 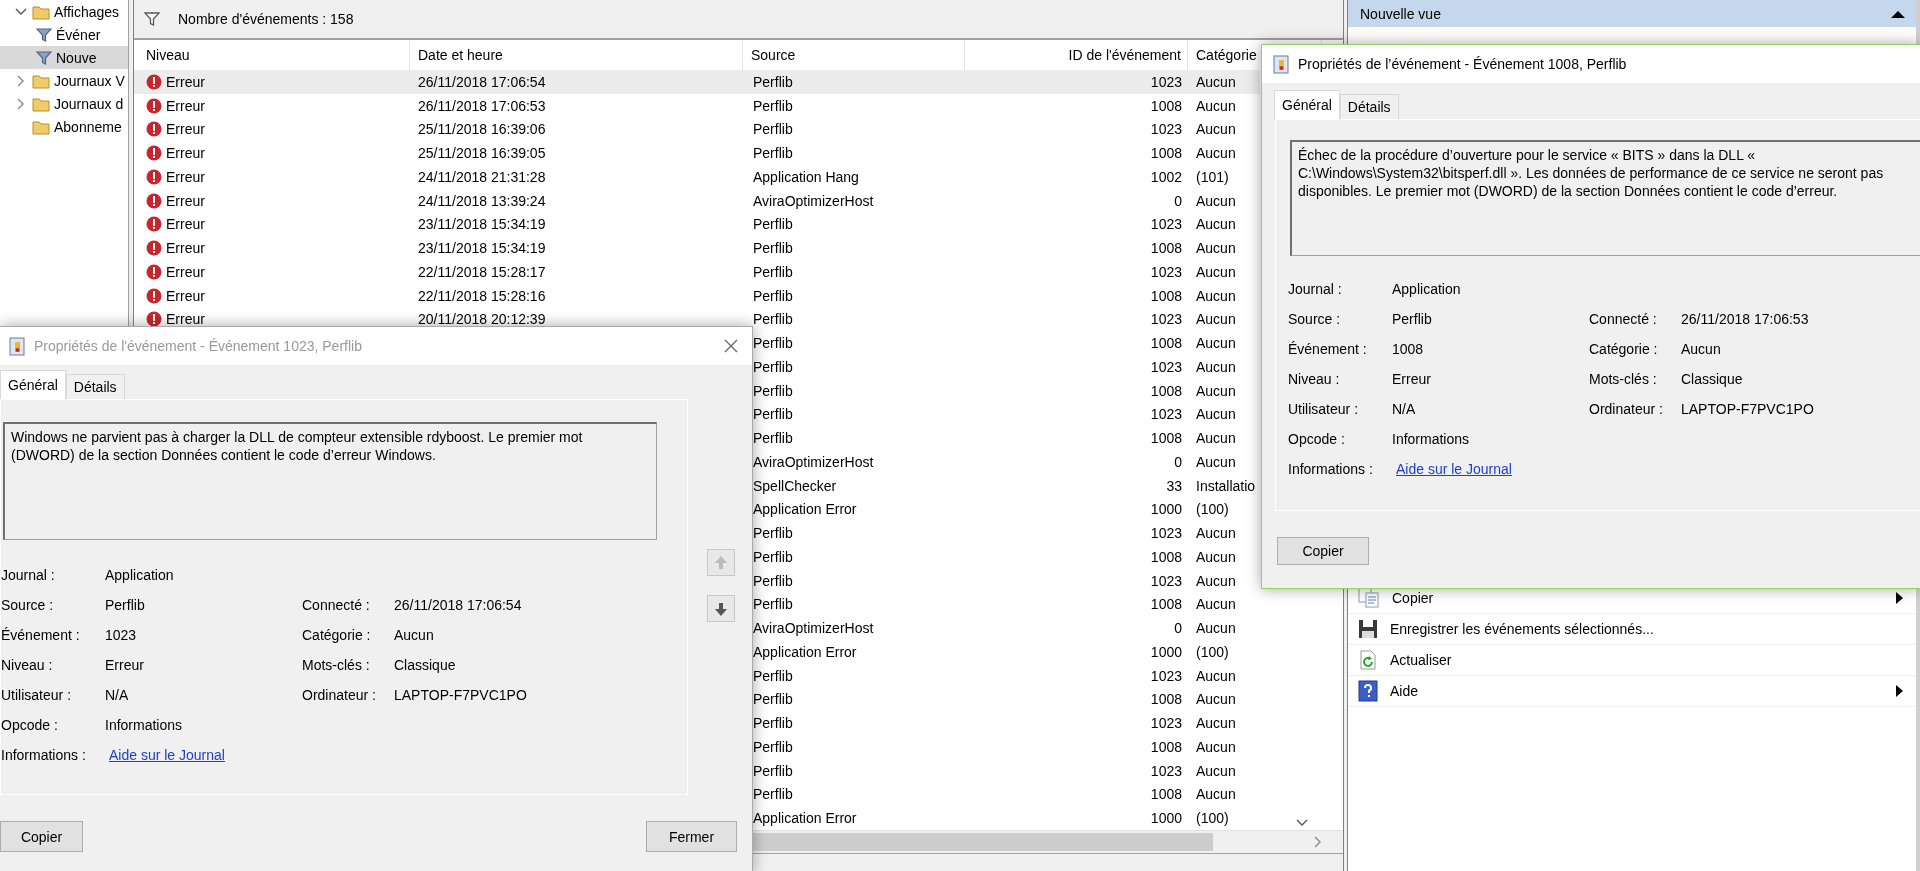 I want to click on previous-button, so click(x=721, y=562).